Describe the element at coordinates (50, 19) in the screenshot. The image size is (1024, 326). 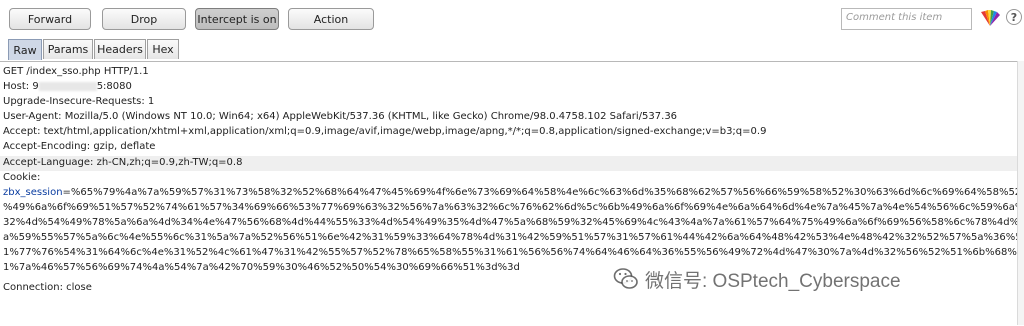
I see `forward-button: Forward` at that location.